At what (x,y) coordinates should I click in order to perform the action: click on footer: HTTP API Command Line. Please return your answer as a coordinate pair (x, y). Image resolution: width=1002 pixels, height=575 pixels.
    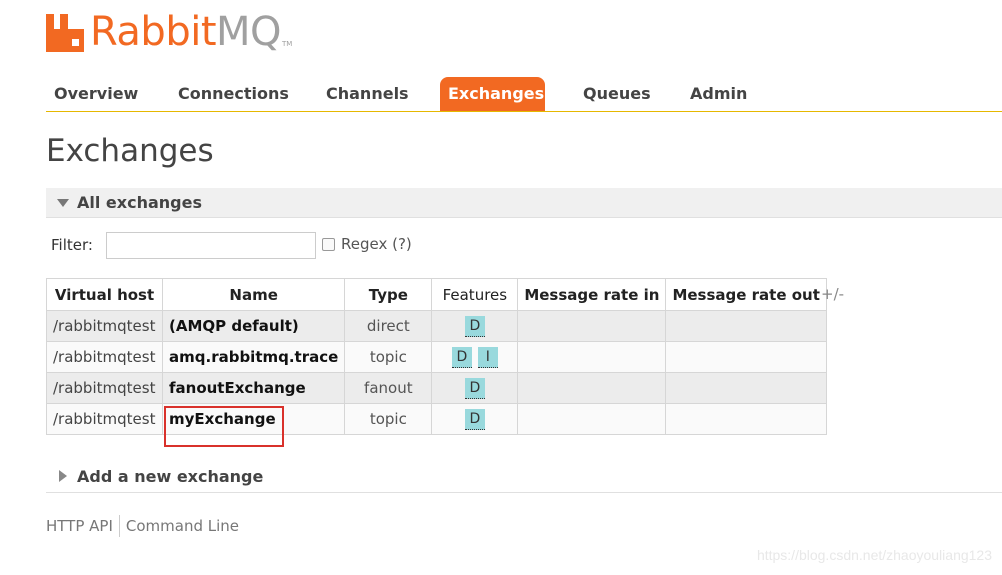
    Looking at the image, I should click on (145, 527).